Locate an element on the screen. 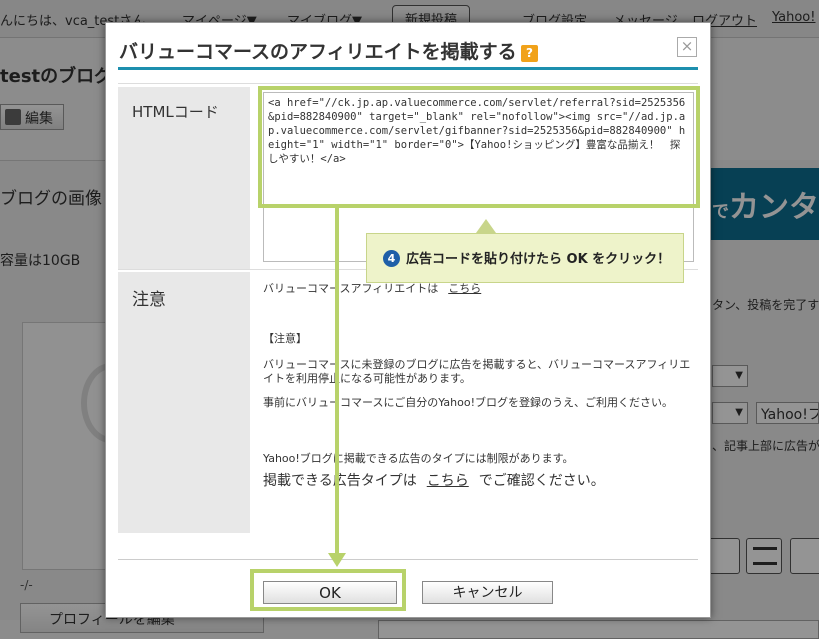  code-highlight-frame is located at coordinates (479, 147).